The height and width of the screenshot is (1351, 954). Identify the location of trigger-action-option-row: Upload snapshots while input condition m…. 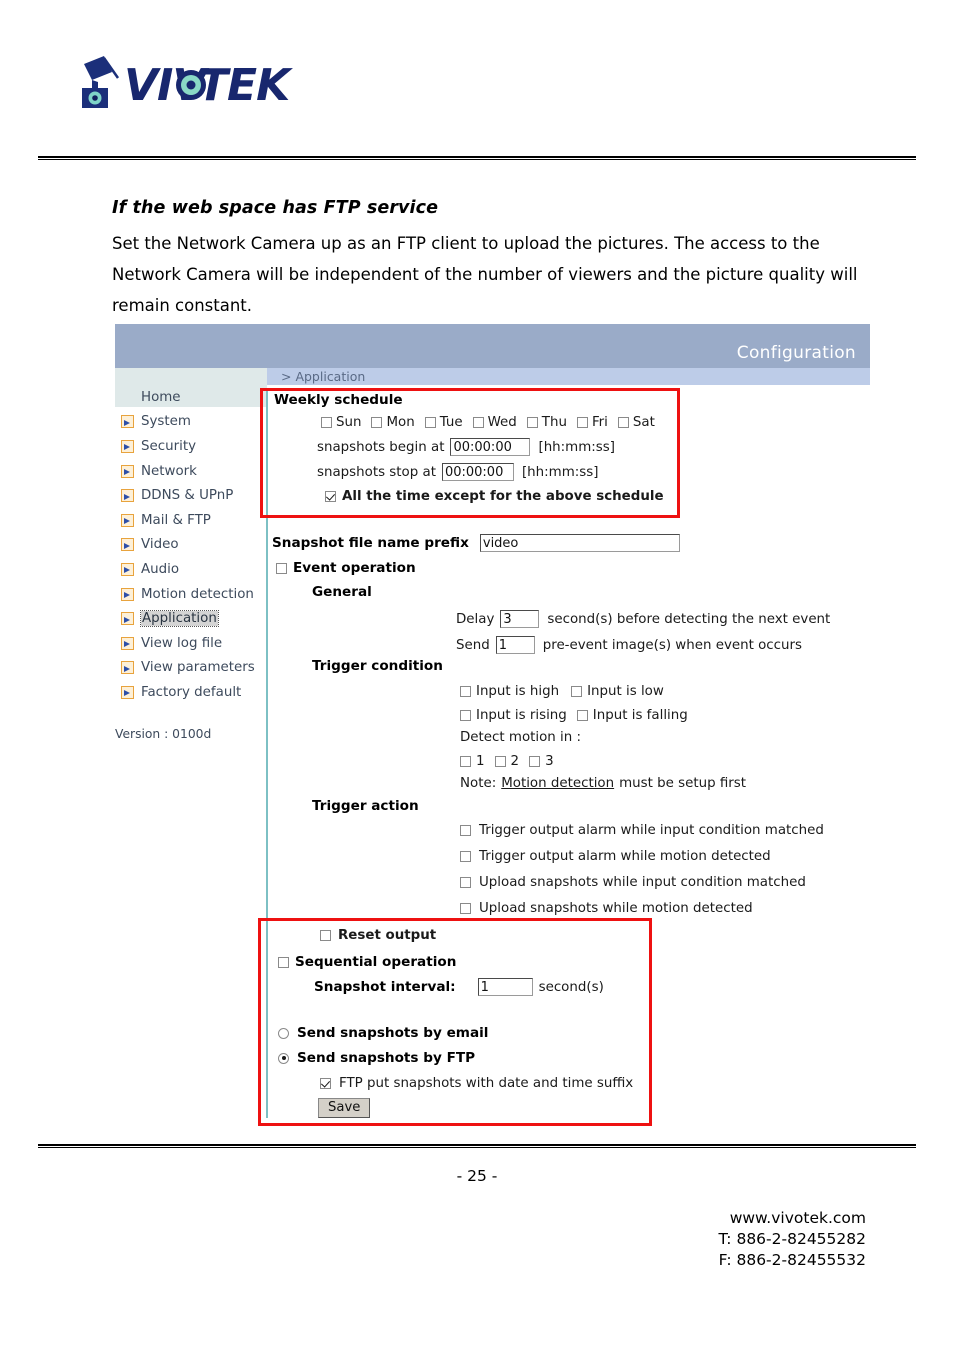
(633, 882).